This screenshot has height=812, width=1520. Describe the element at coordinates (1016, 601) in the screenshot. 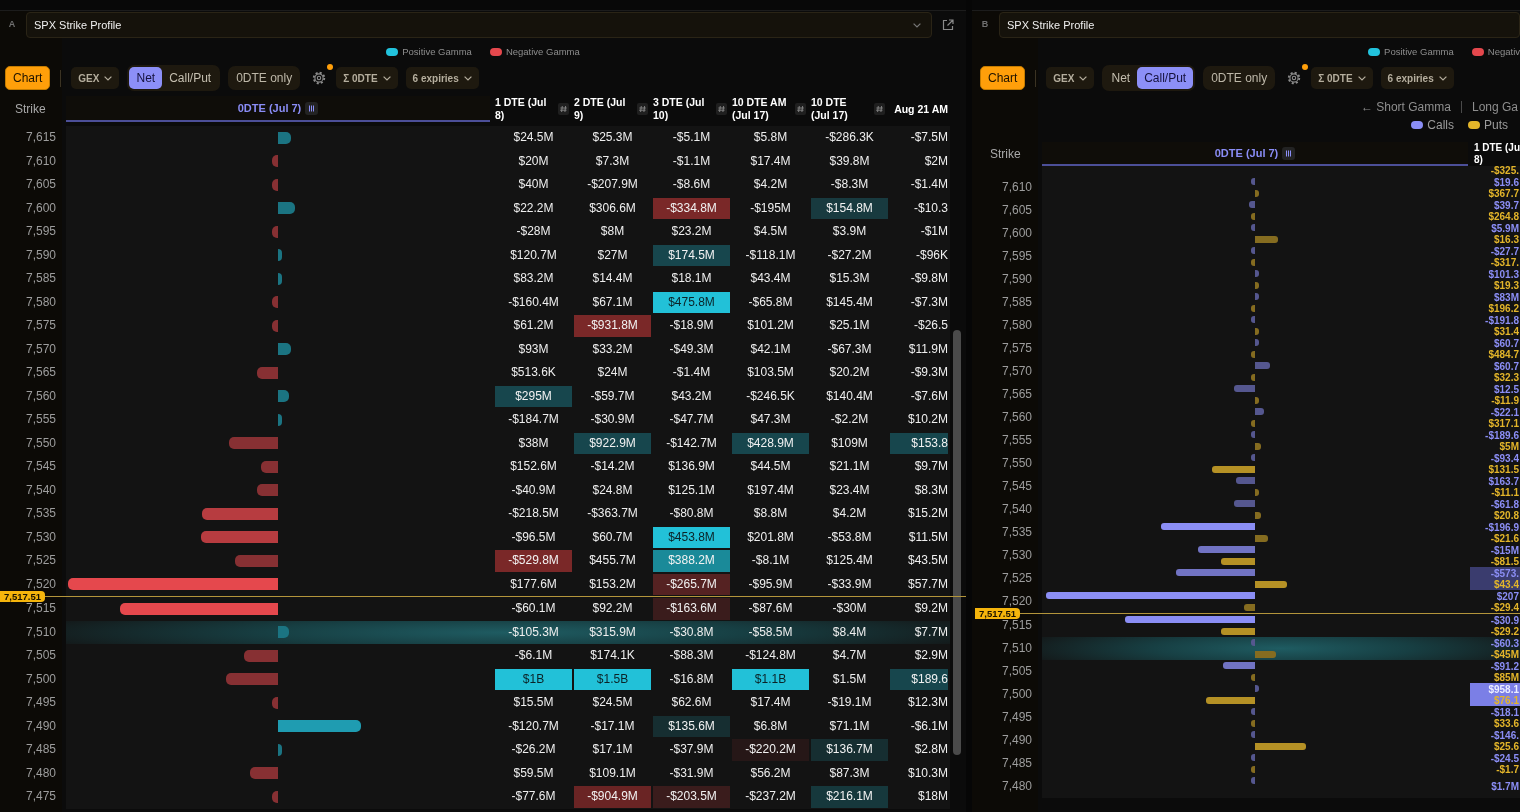

I see `strike-label: 7,520` at that location.